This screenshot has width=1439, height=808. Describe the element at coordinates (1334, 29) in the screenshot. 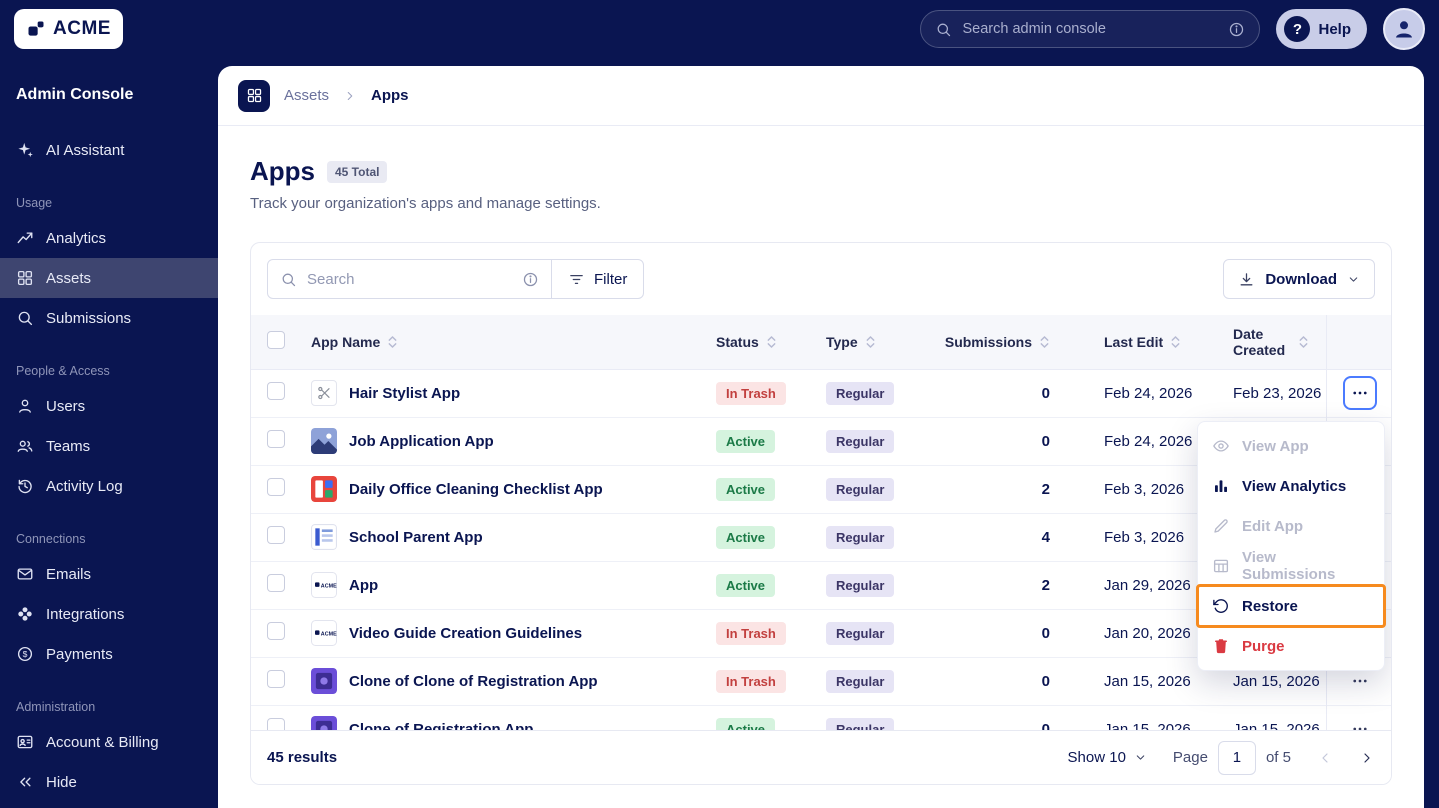

I see `help-label: Help` at that location.